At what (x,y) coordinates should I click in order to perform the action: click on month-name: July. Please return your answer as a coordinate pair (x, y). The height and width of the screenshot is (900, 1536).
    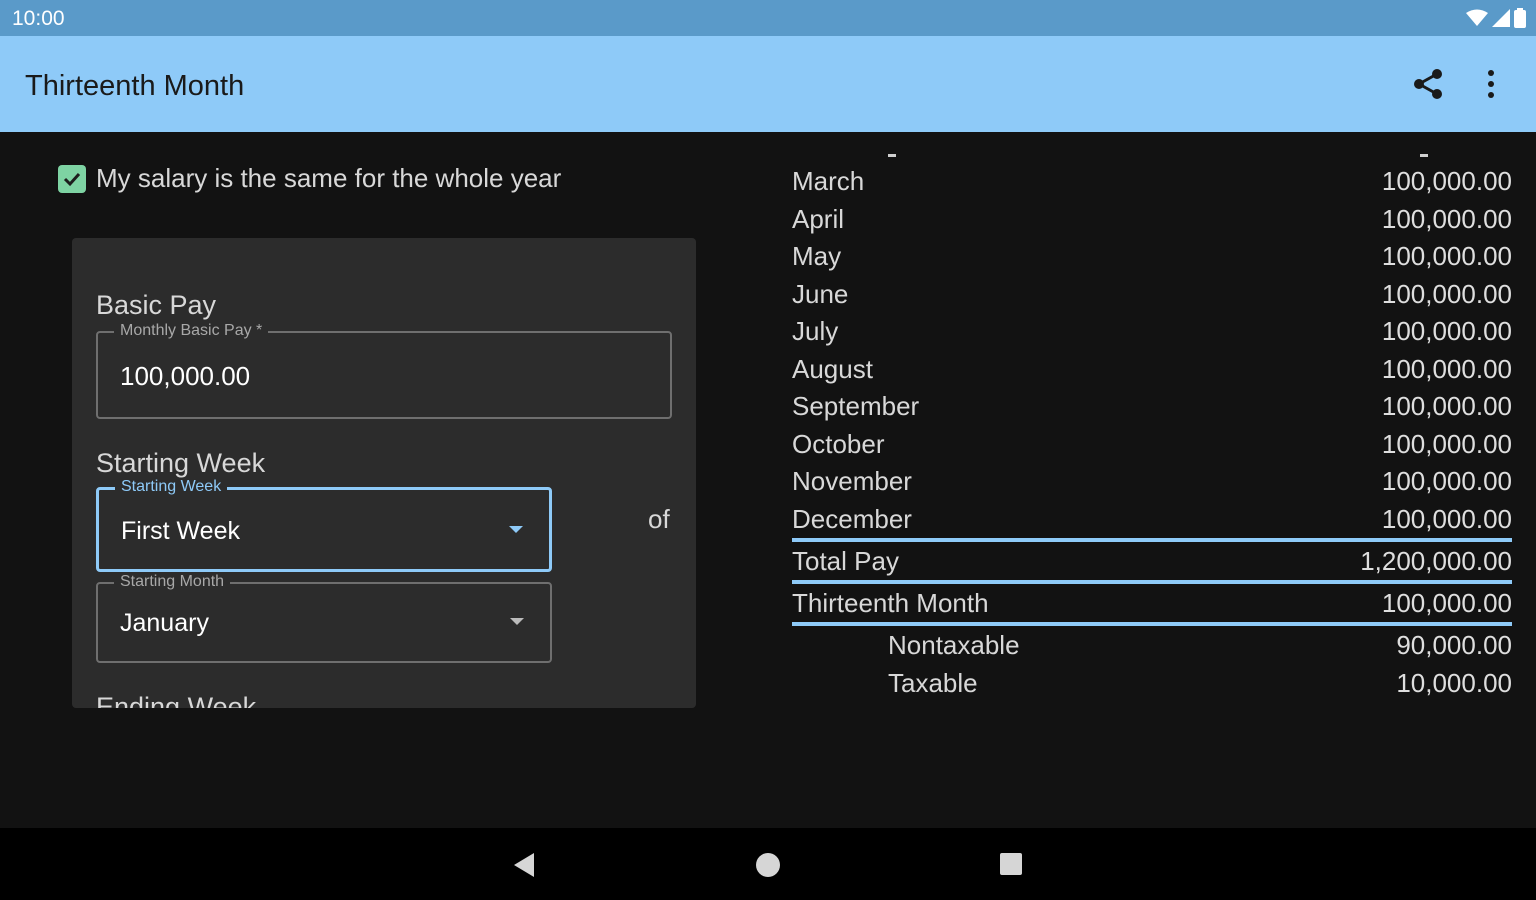
    Looking at the image, I should click on (815, 331).